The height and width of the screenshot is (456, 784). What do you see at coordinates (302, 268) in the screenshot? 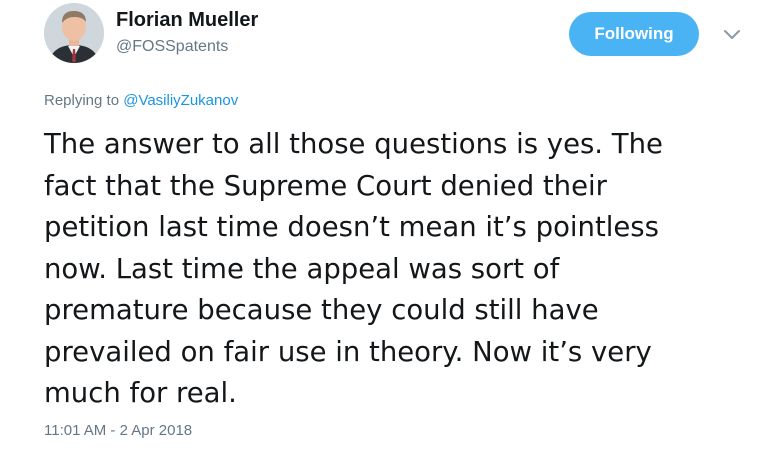
I see `tweet-text-line: now. Last time the appeal was sort of` at bounding box center [302, 268].